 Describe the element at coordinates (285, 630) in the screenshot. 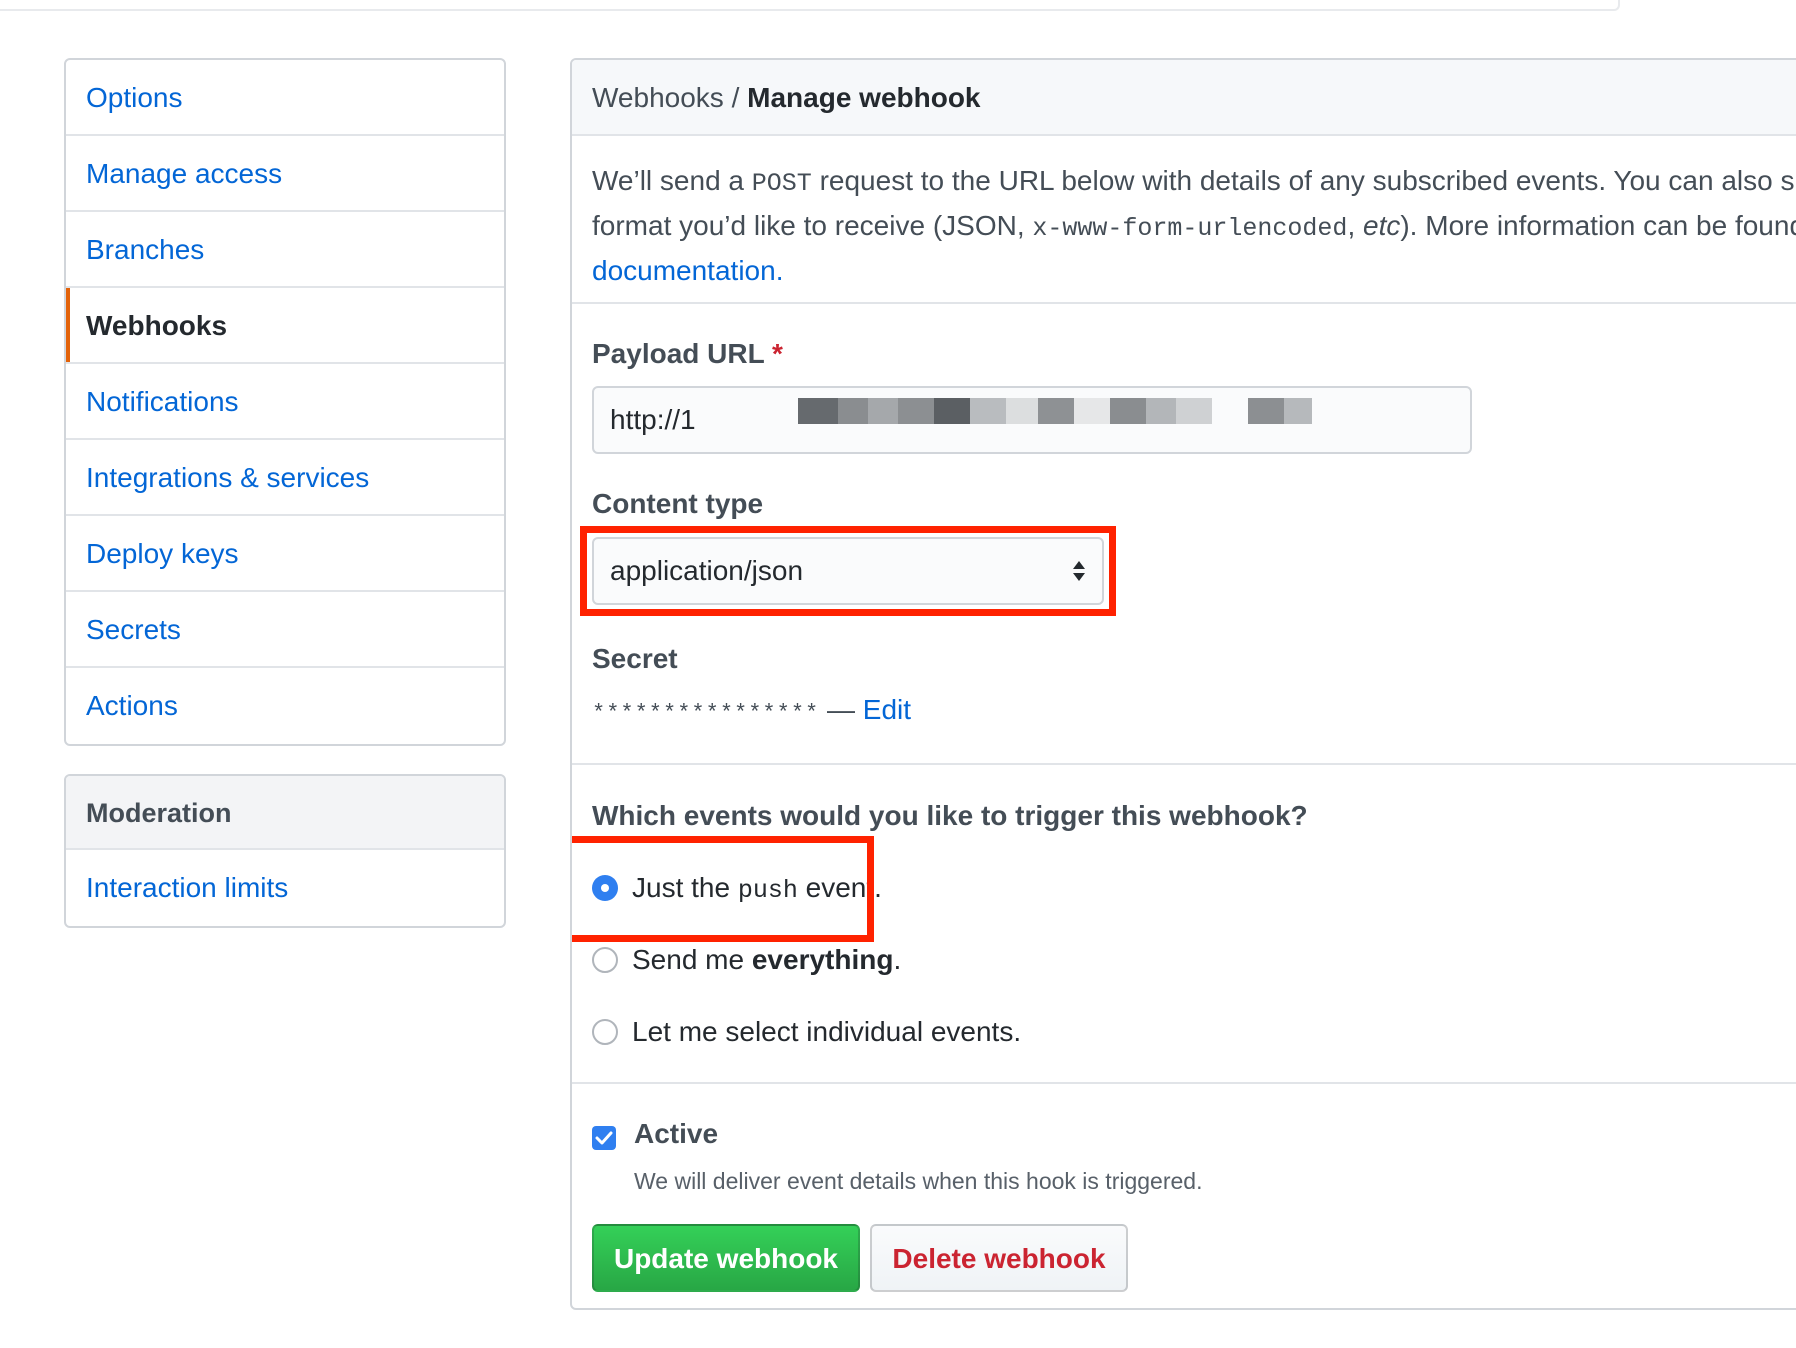

I see `sidebar-item-secrets: Secrets` at that location.